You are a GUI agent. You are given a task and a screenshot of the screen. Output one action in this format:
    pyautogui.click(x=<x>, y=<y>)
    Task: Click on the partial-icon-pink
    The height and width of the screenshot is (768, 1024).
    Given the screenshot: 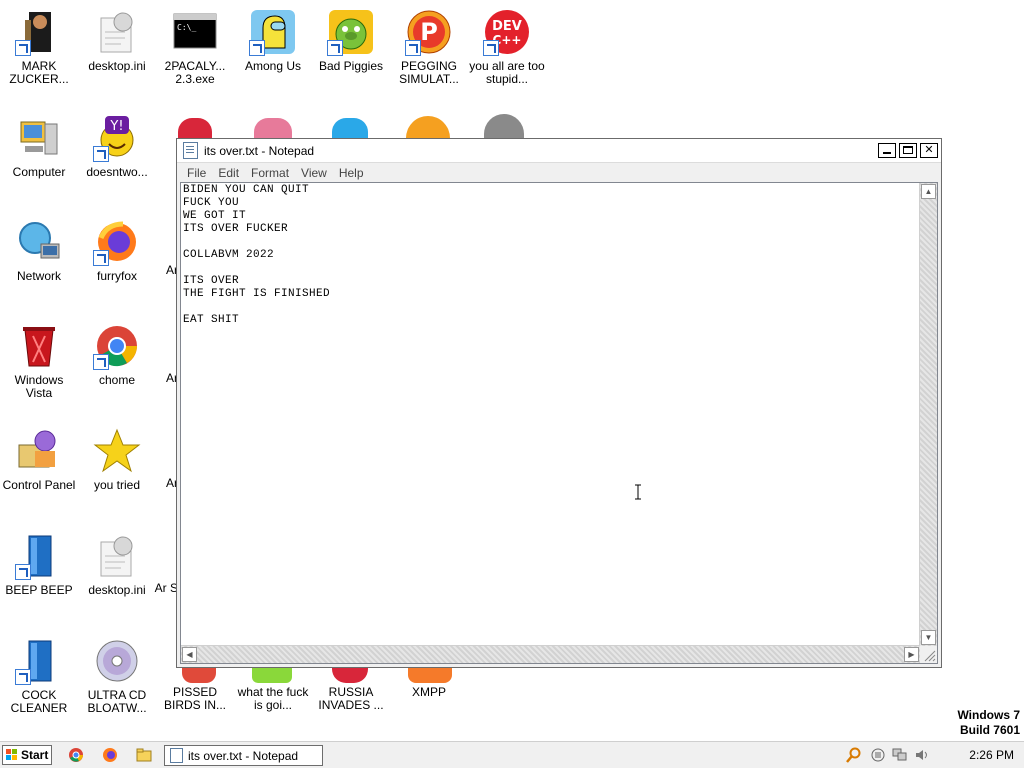 What is the action you would take?
    pyautogui.click(x=273, y=128)
    